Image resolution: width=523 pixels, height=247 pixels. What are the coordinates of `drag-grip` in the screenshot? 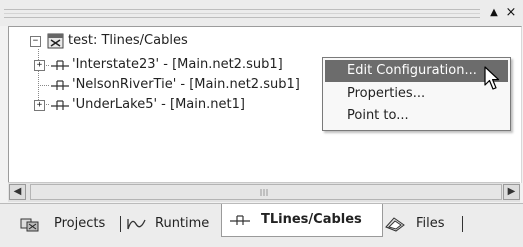 It's located at (242, 13).